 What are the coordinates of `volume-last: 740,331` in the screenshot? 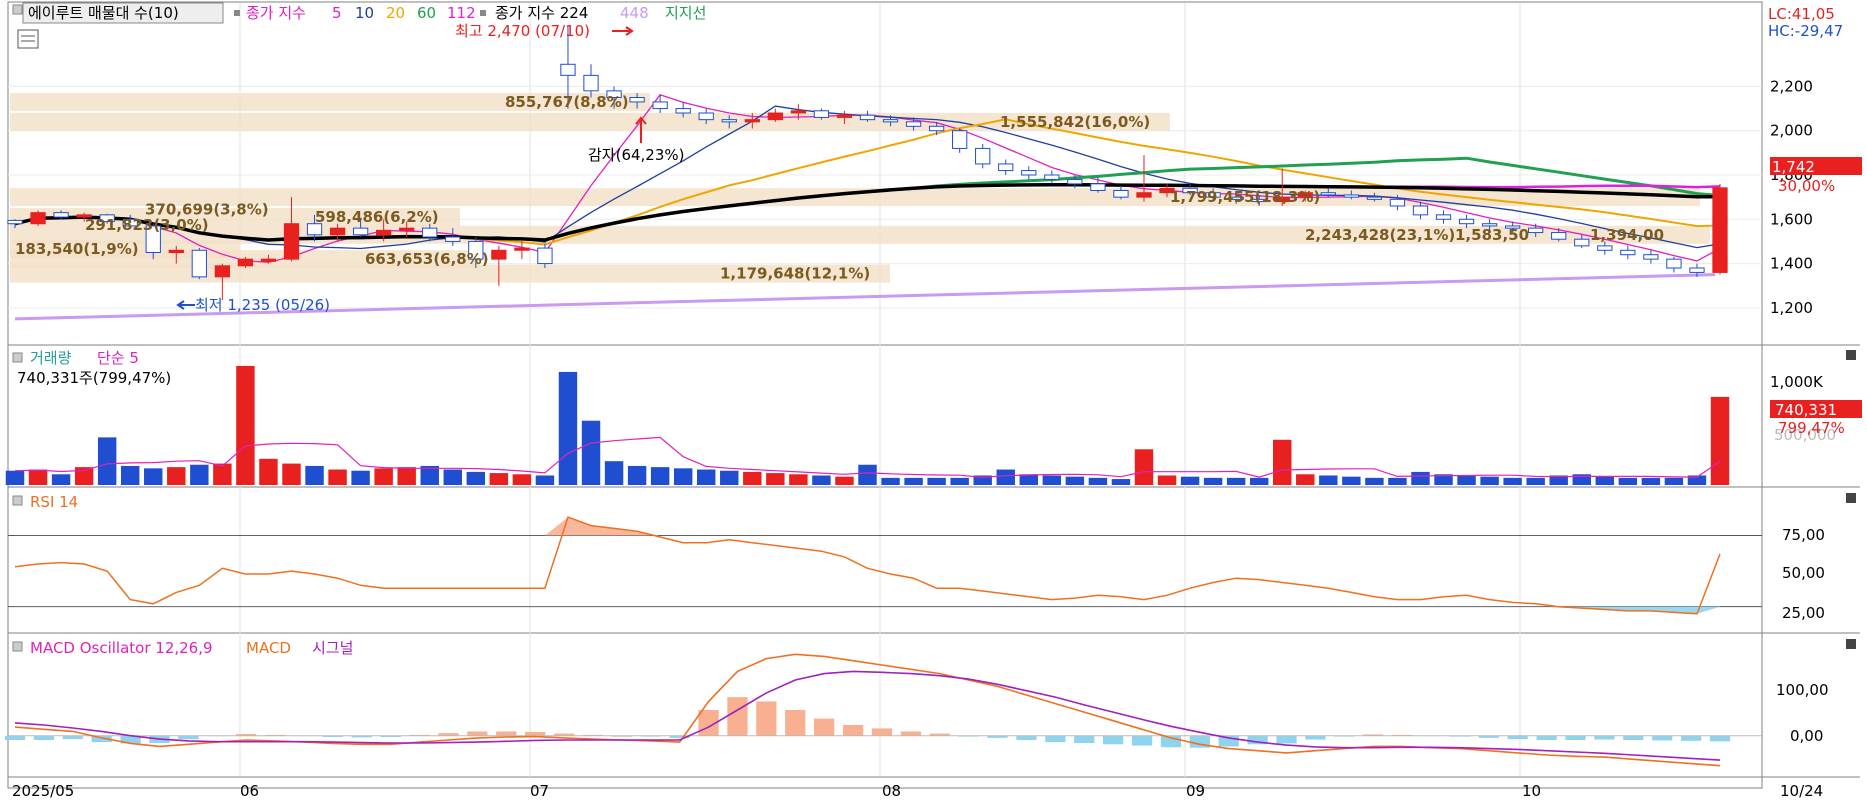 It's located at (1806, 410).